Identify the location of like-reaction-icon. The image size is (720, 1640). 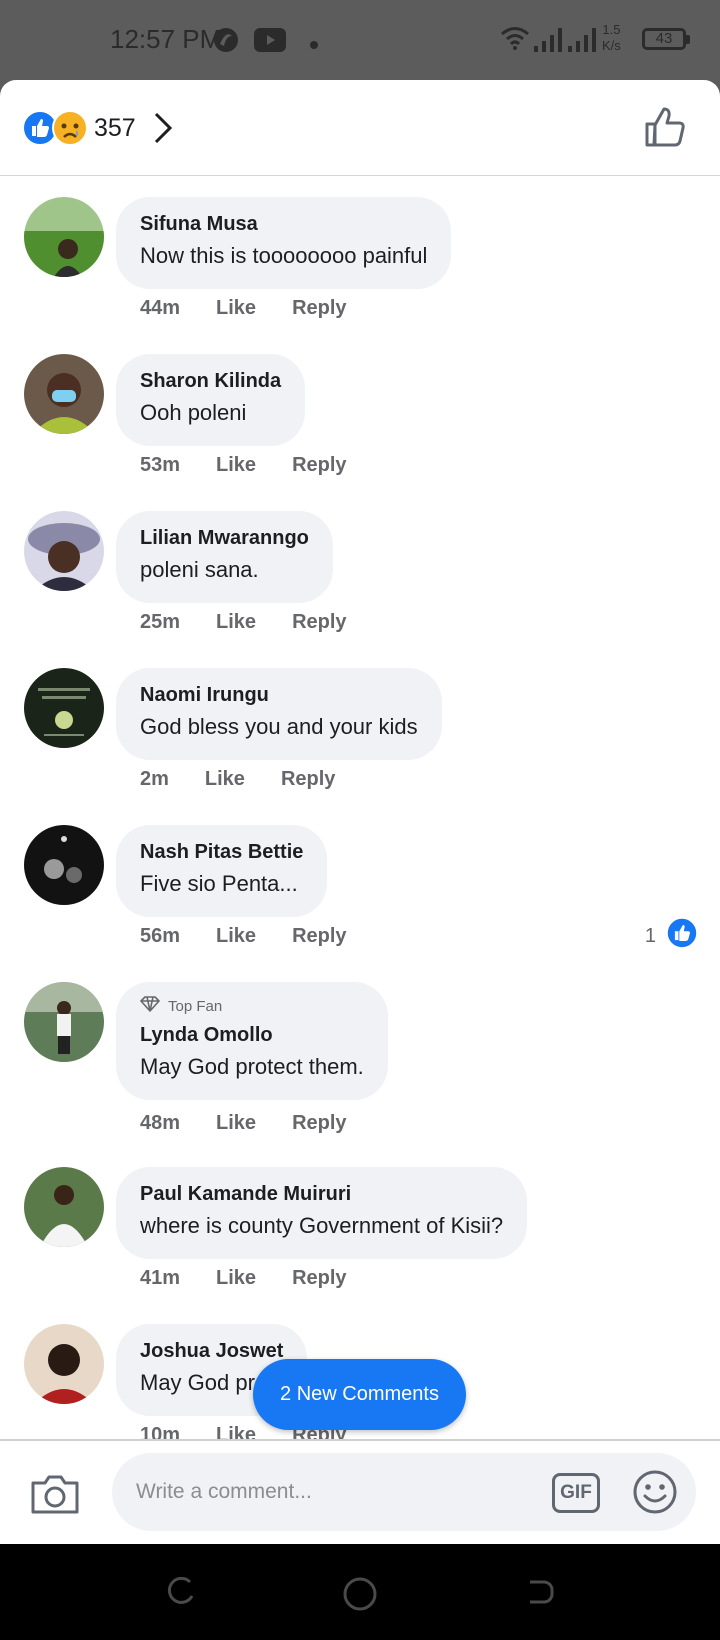
(682, 936).